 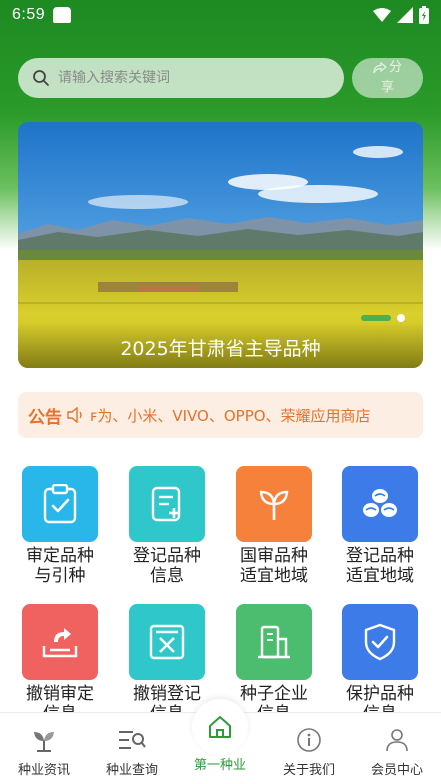 I want to click on nav-tab-home, so click(x=220, y=727).